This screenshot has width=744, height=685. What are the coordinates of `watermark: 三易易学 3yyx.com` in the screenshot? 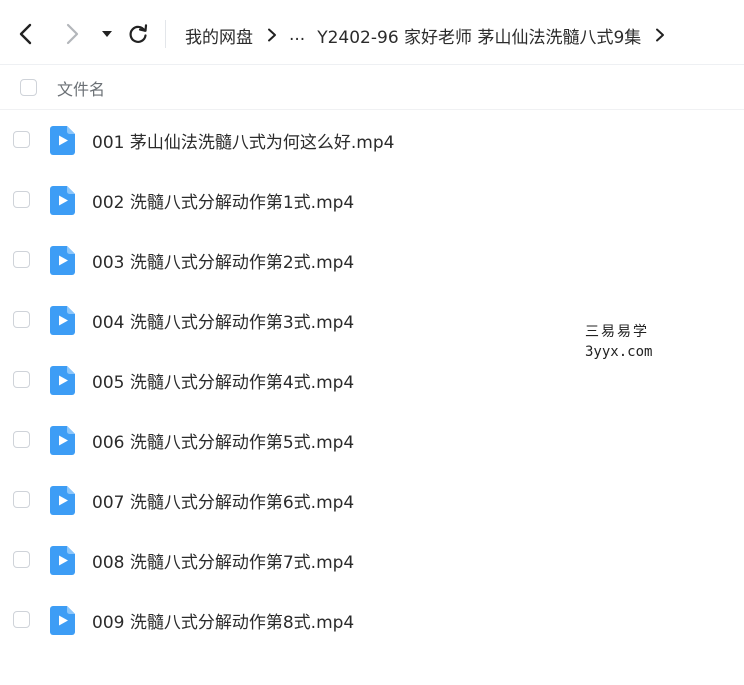 It's located at (618, 342).